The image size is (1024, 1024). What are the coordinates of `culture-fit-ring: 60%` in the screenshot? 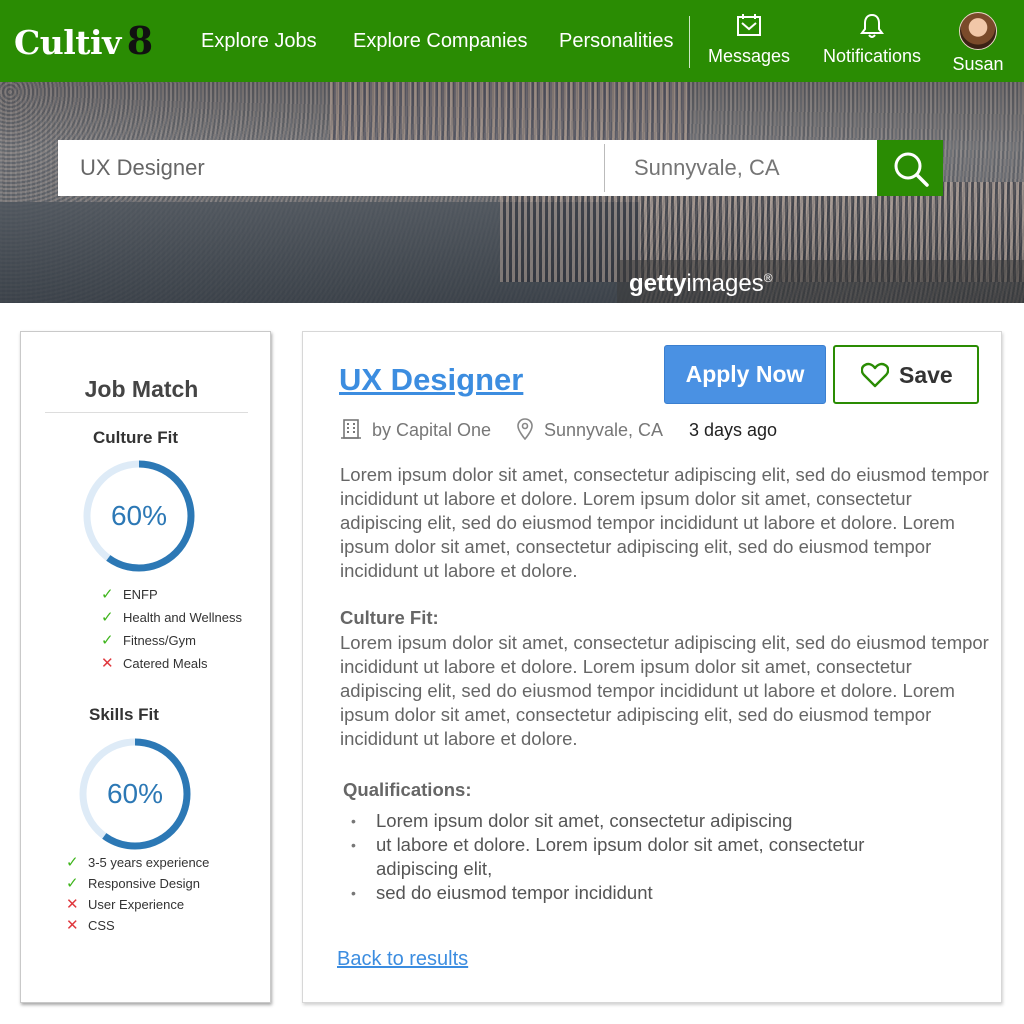 It's located at (139, 516).